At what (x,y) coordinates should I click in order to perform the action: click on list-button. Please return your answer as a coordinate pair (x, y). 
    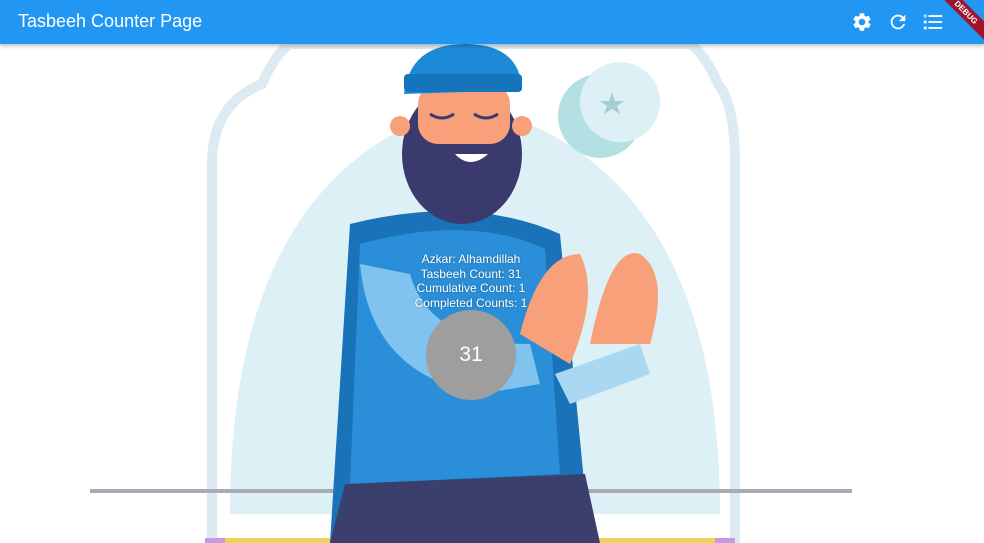
    Looking at the image, I should click on (933, 22).